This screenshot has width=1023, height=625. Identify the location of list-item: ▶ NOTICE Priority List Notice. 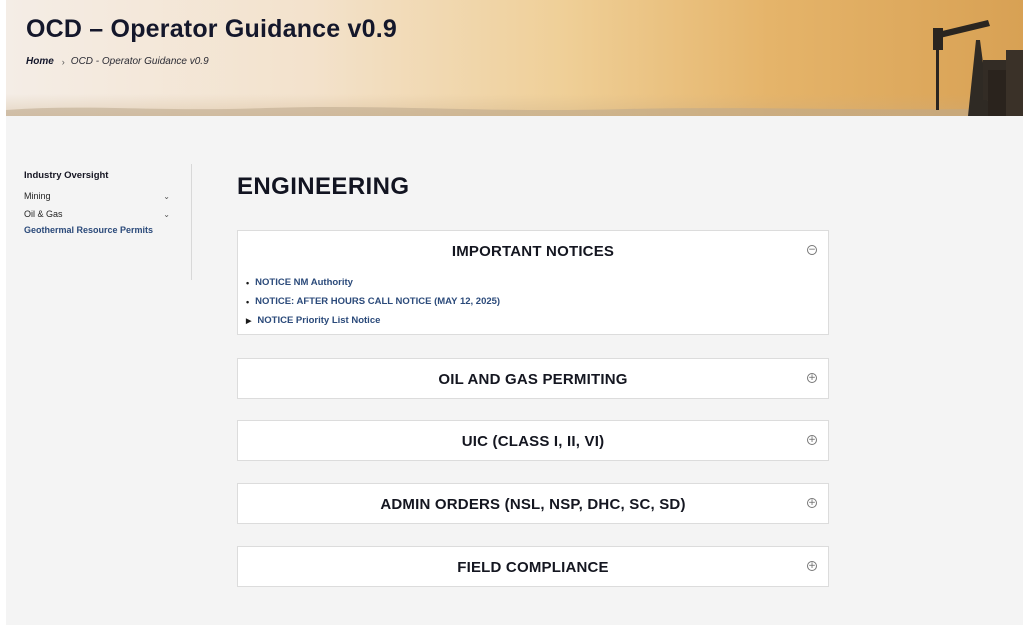
(537, 320).